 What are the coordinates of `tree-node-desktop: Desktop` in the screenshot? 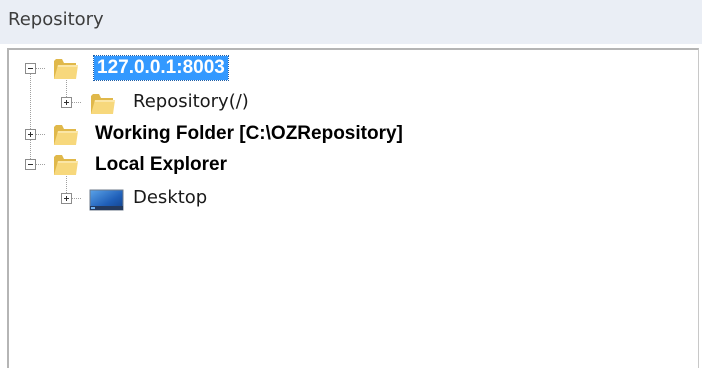 It's located at (170, 198).